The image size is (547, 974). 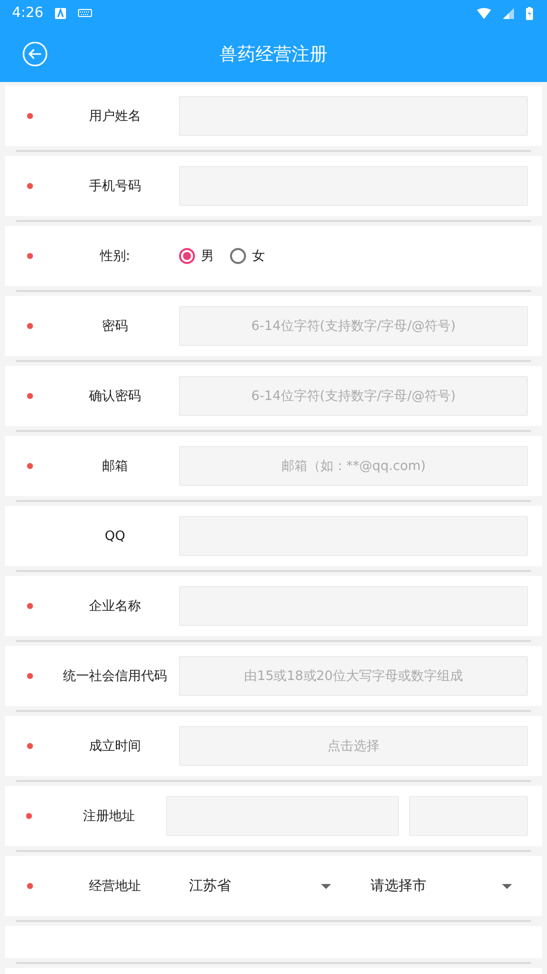 I want to click on field-label: 邮箱, so click(x=115, y=466).